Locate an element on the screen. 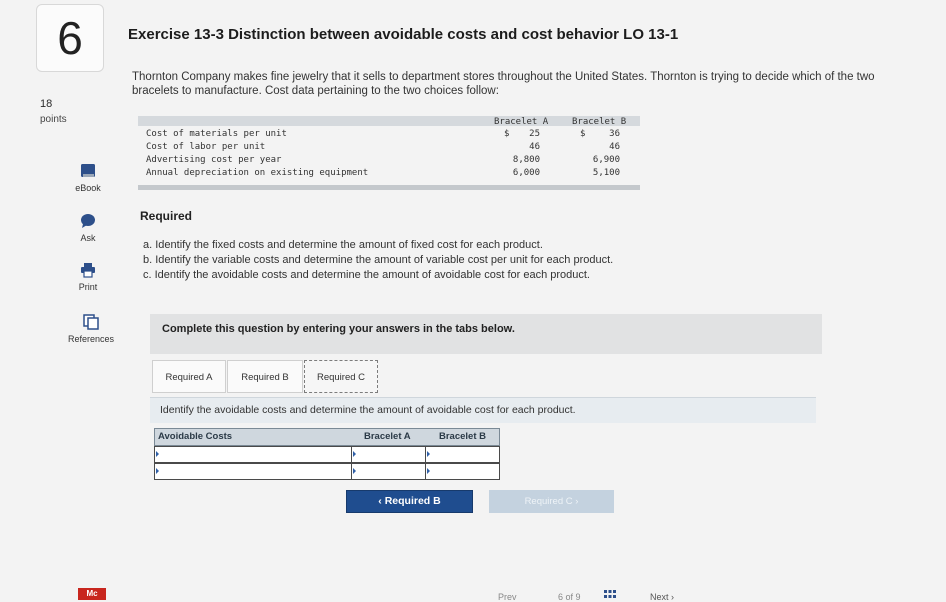  references-label: References is located at coordinates (91, 339).